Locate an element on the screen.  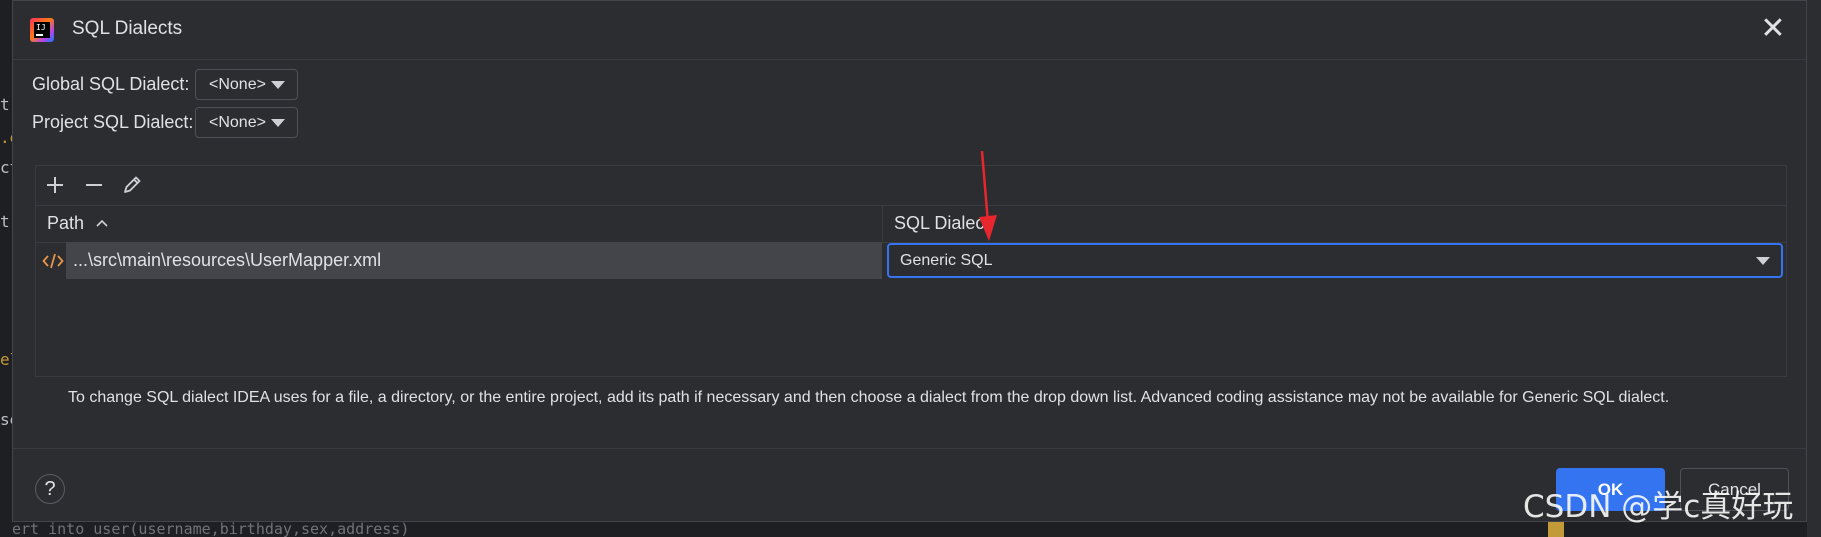
pencil-icon is located at coordinates (132, 185).